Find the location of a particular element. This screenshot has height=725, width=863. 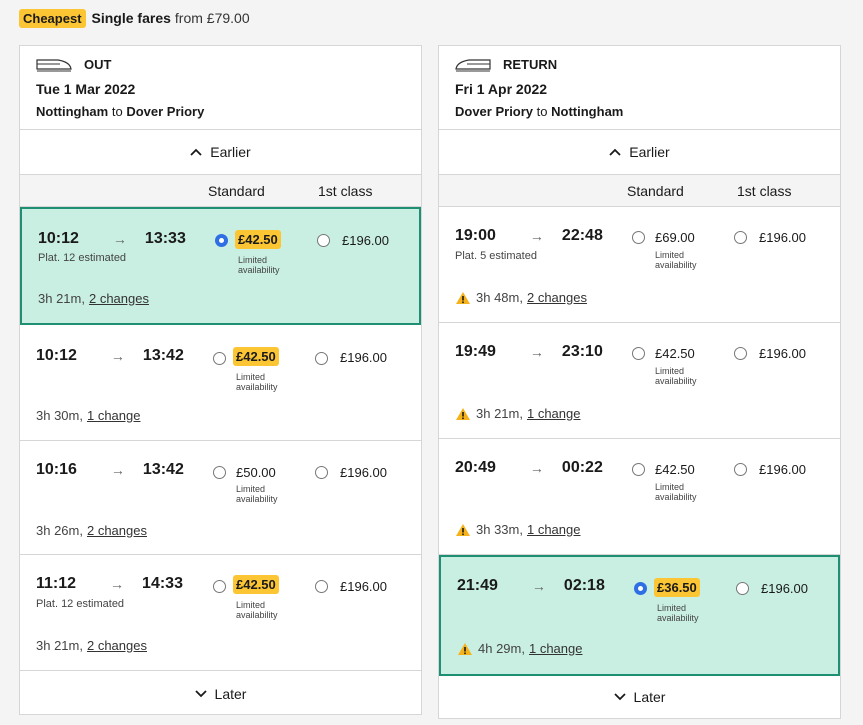

departure-time: 10:16 is located at coordinates (56, 469).